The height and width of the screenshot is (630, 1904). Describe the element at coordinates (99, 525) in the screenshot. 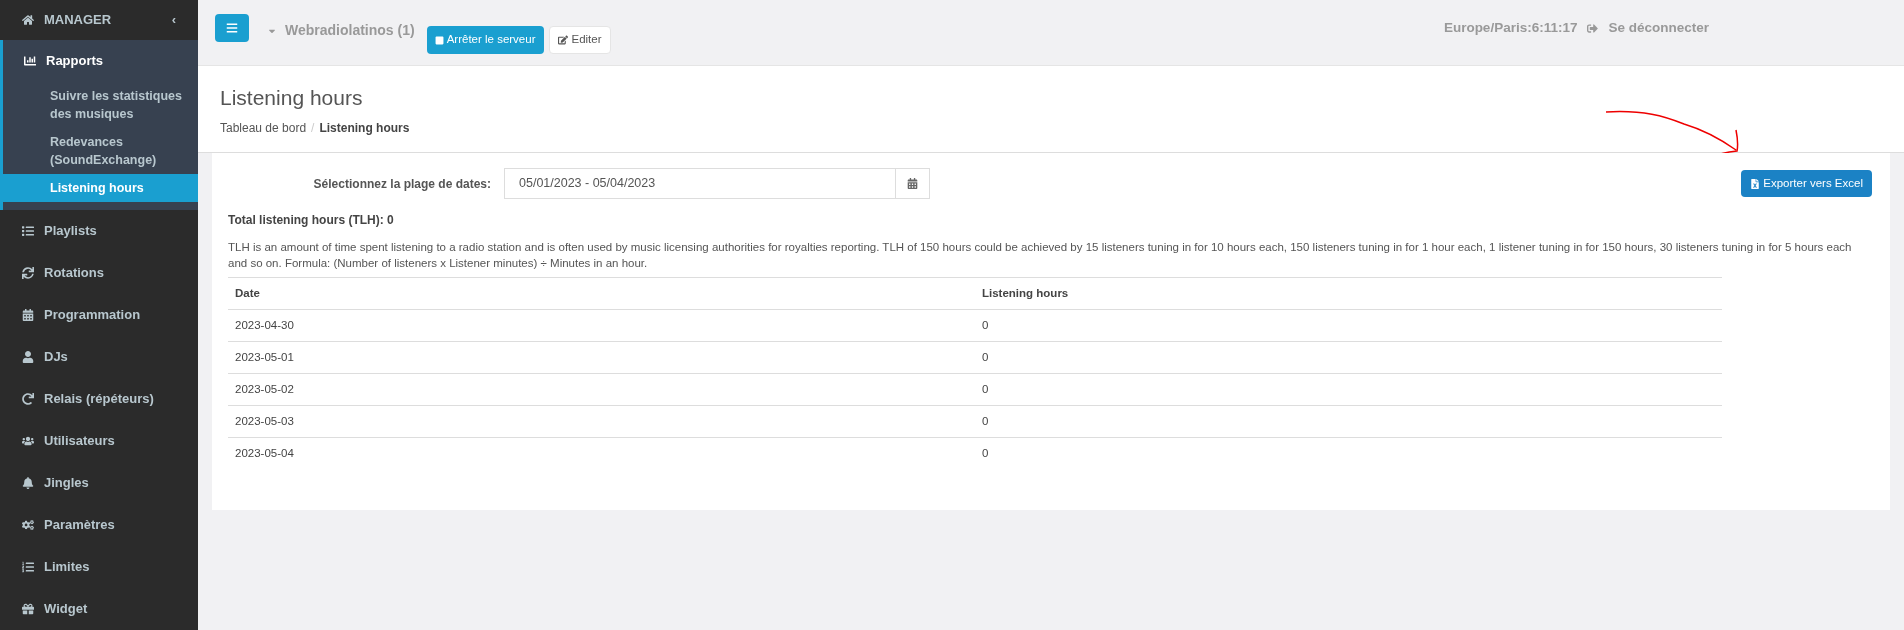

I see `sidebar-item: Paramètres` at that location.